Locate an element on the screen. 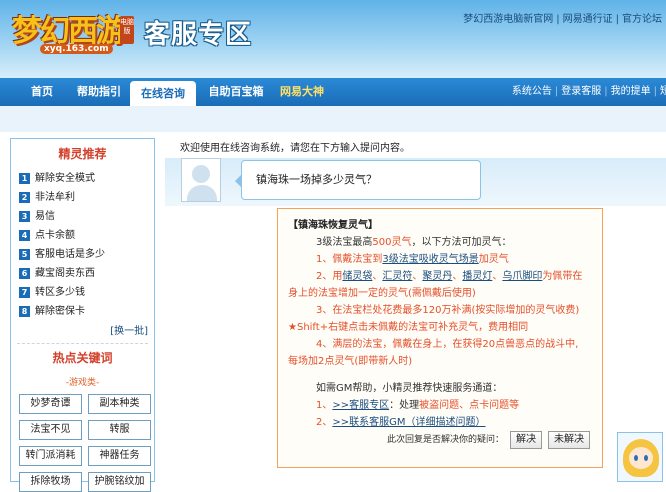 The width and height of the screenshot is (666, 492). login-link: 登录客服 is located at coordinates (581, 91).